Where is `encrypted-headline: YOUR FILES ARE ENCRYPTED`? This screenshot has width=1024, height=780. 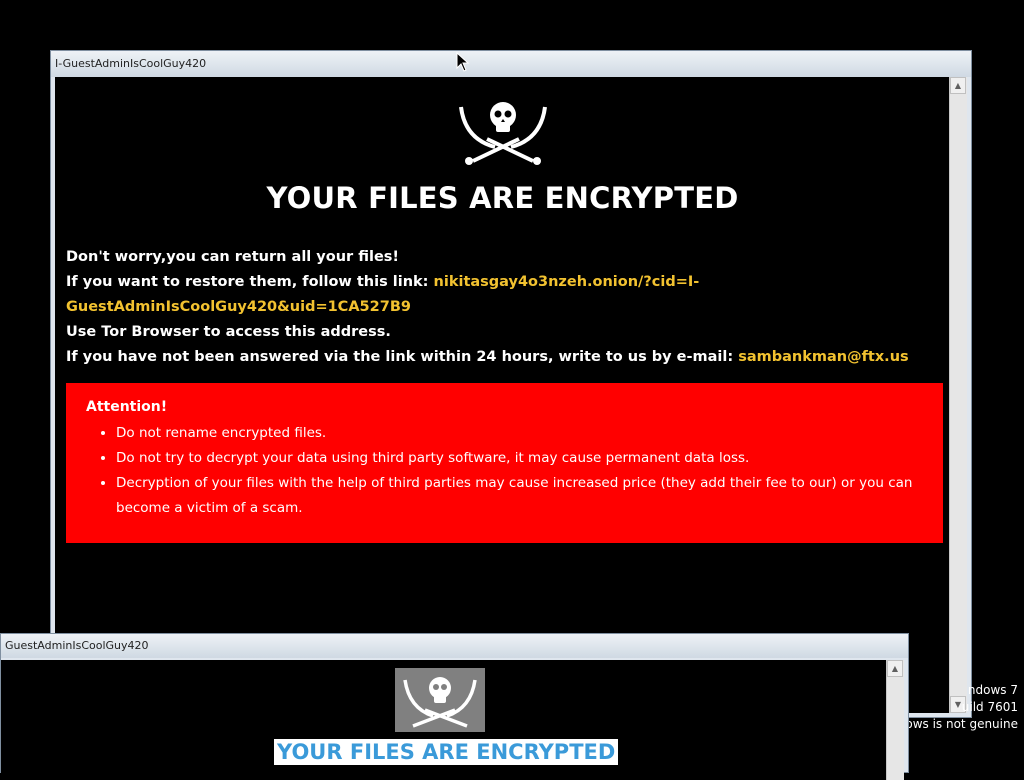 encrypted-headline: YOUR FILES ARE ENCRYPTED is located at coordinates (502, 198).